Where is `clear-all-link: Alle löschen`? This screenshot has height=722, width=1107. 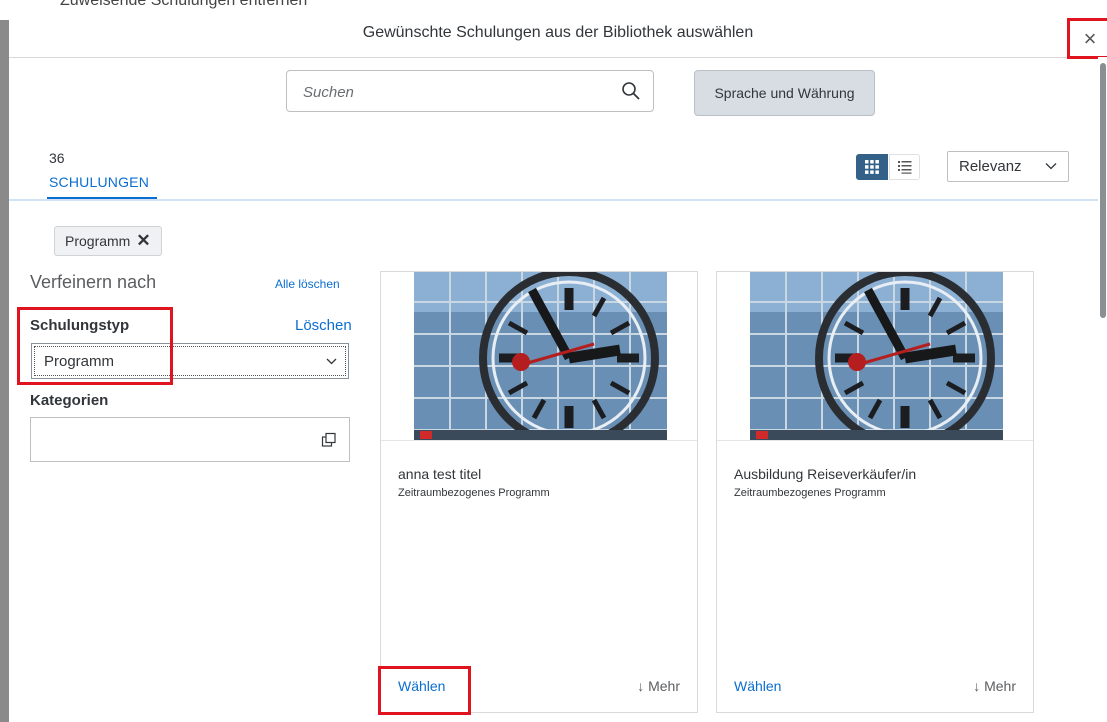
clear-all-link: Alle löschen is located at coordinates (307, 284).